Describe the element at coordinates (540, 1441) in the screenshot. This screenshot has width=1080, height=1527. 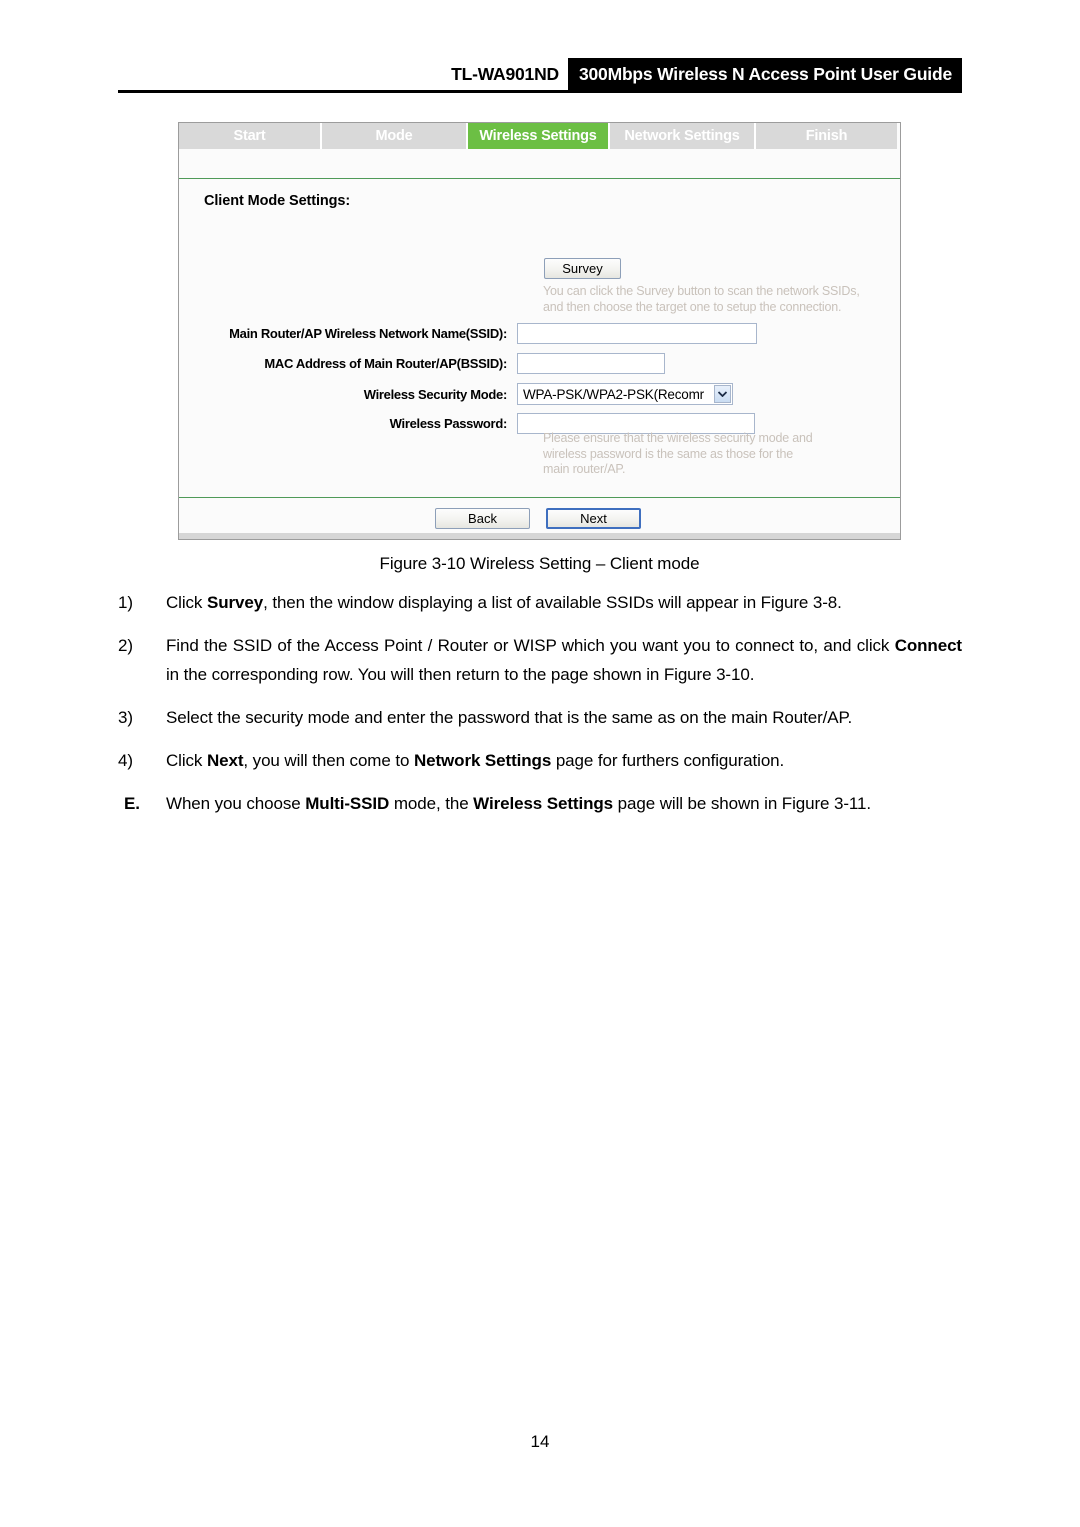
I see `page-number: 14` at that location.